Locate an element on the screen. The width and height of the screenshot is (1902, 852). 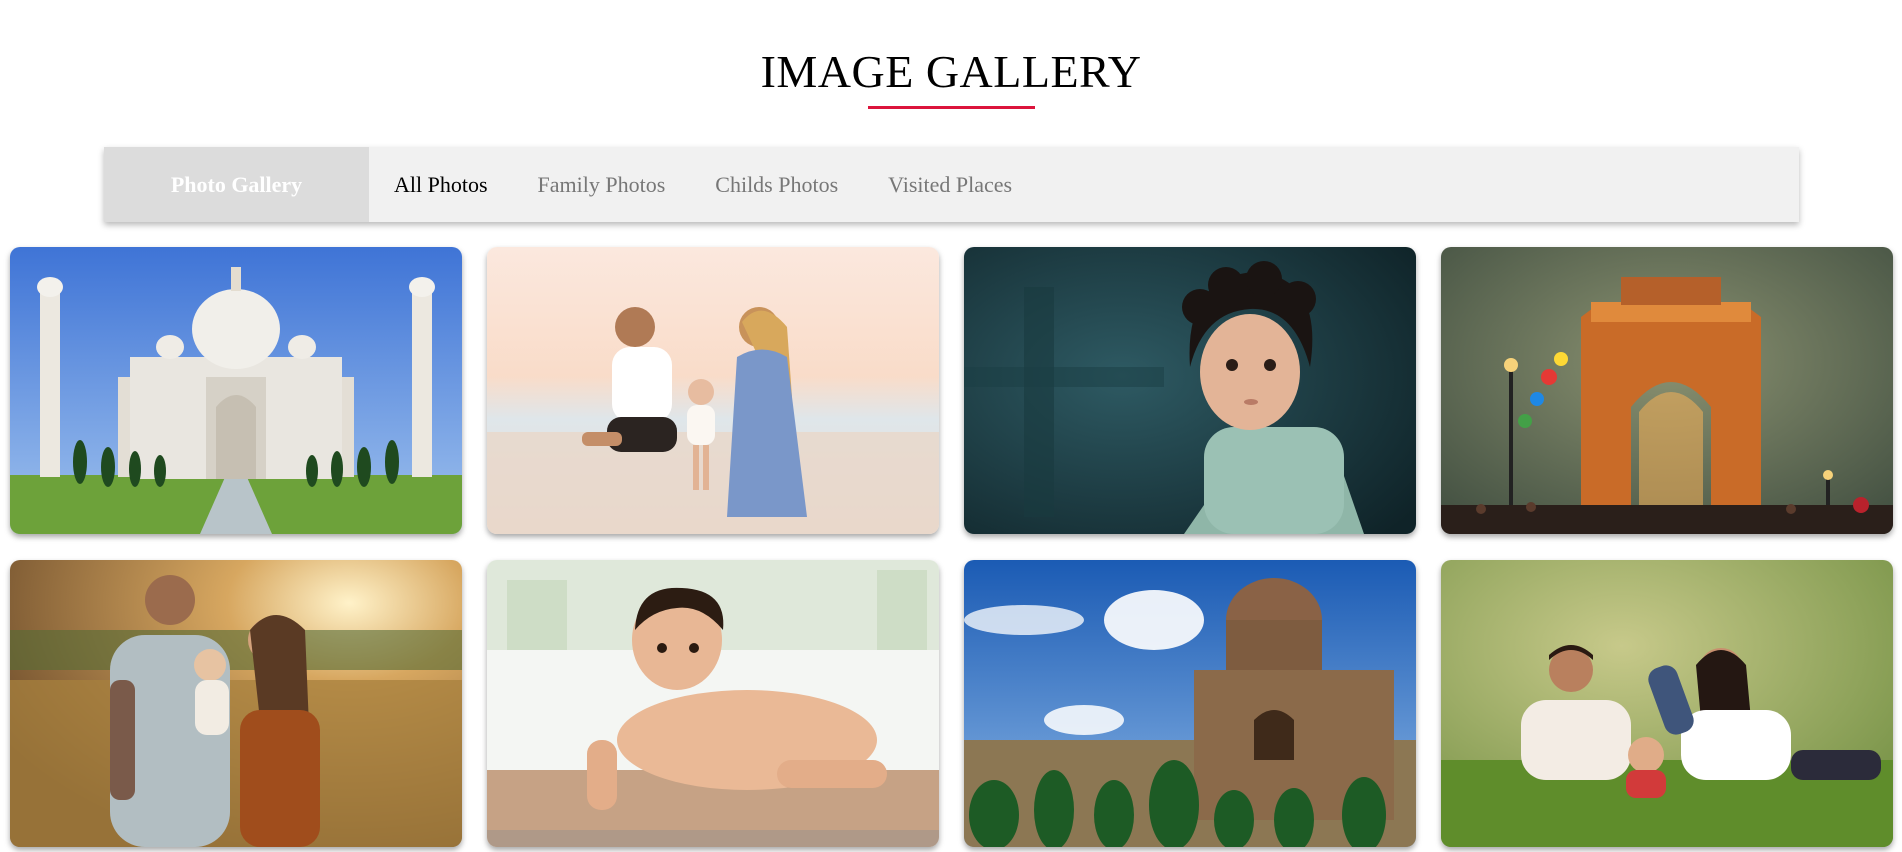
photo-lodhi-tomb is located at coordinates (1190, 703).